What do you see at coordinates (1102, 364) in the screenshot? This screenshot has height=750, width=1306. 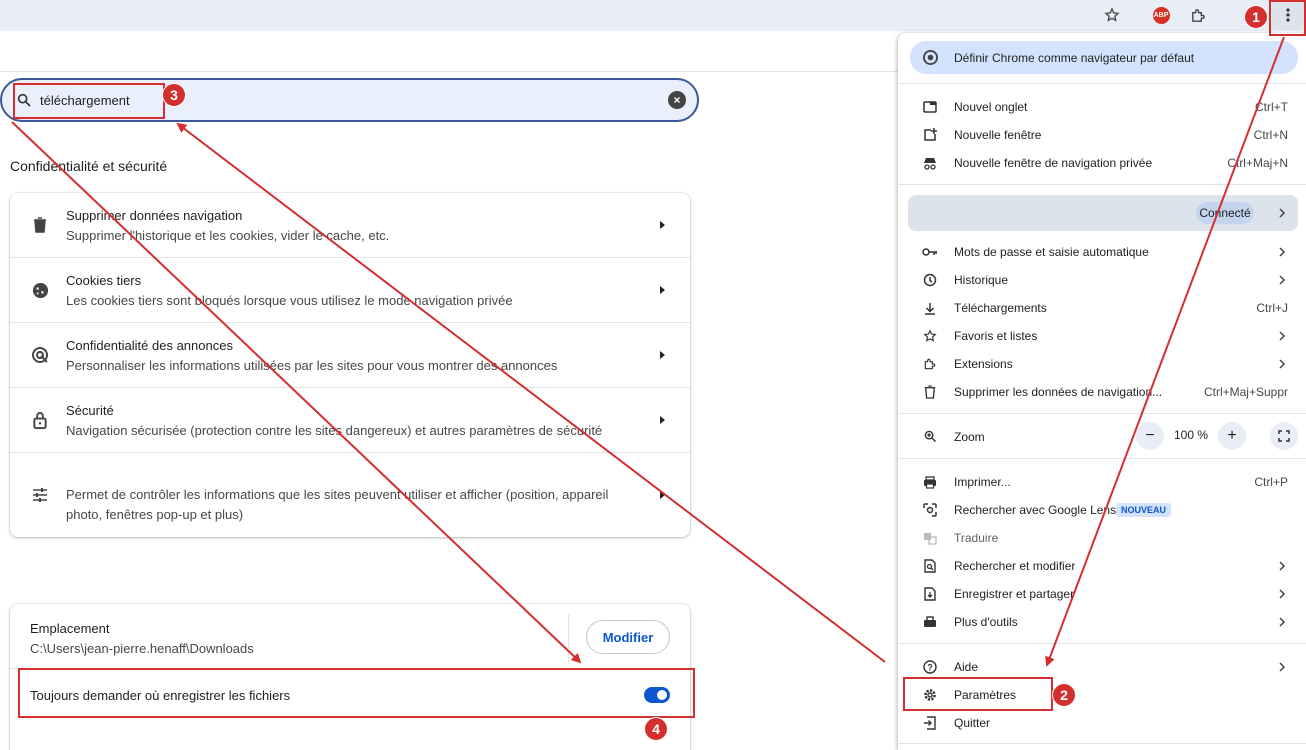 I see `menu-item-extensions: Extensions` at bounding box center [1102, 364].